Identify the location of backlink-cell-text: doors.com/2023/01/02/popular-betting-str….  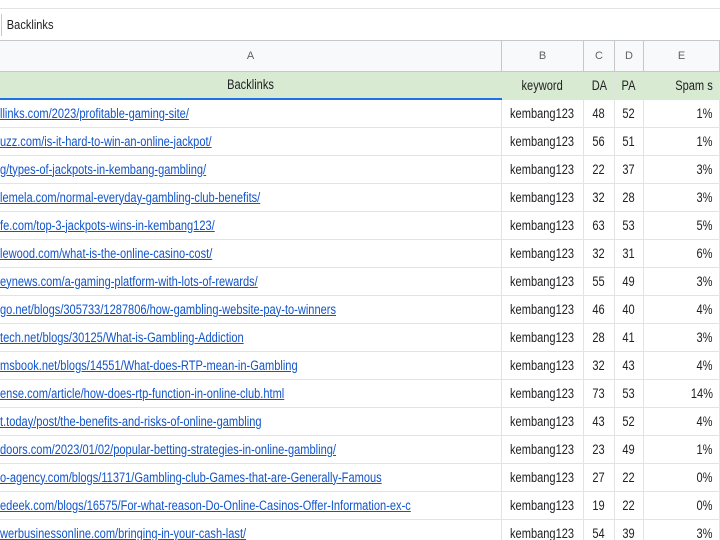
(168, 449).